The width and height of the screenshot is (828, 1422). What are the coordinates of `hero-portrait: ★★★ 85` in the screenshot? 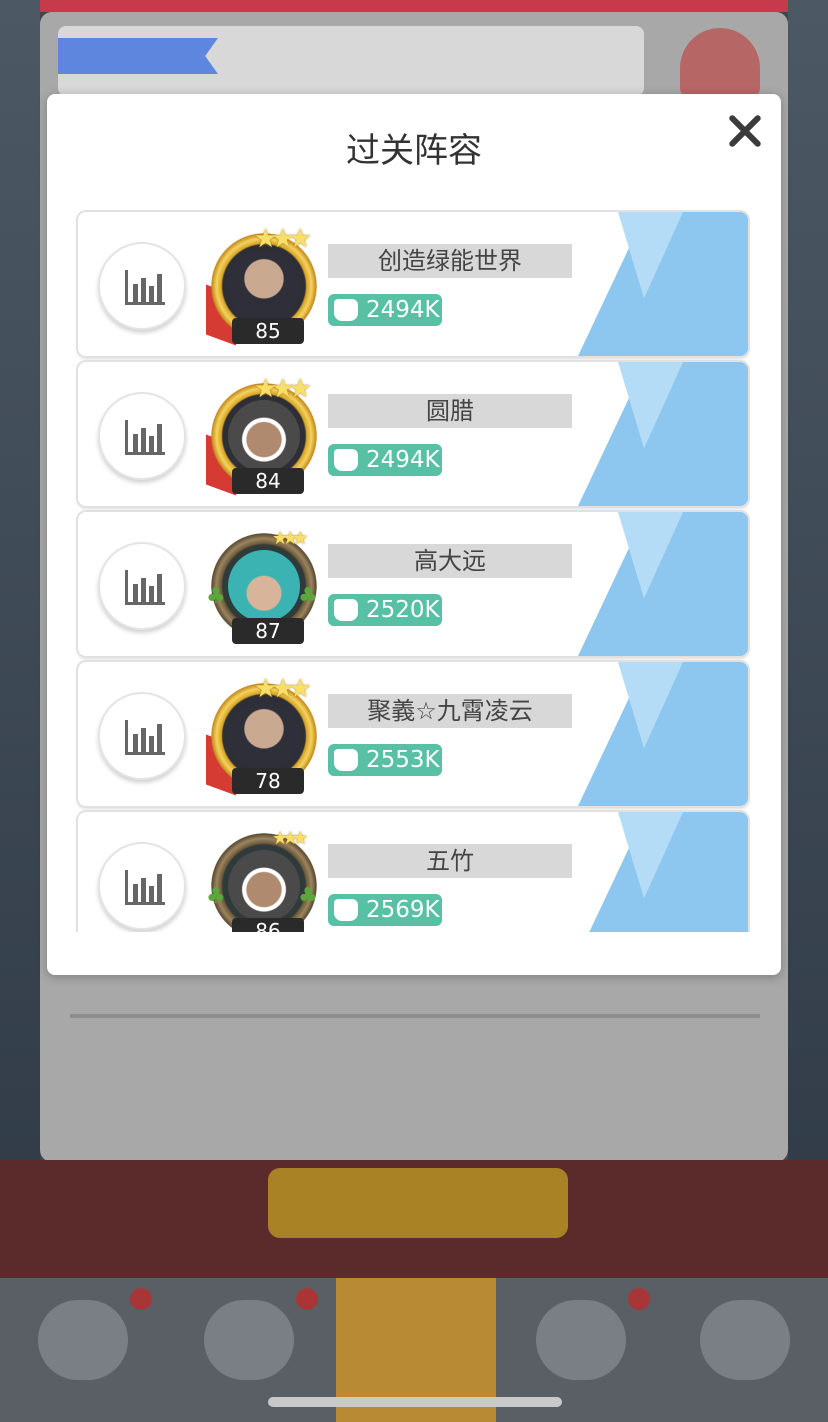 It's located at (265, 285).